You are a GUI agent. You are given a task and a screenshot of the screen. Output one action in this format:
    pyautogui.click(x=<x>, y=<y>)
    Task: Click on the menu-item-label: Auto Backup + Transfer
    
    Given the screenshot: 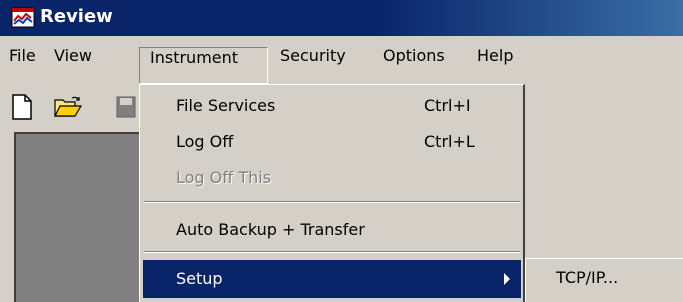 What is the action you would take?
    pyautogui.click(x=270, y=229)
    